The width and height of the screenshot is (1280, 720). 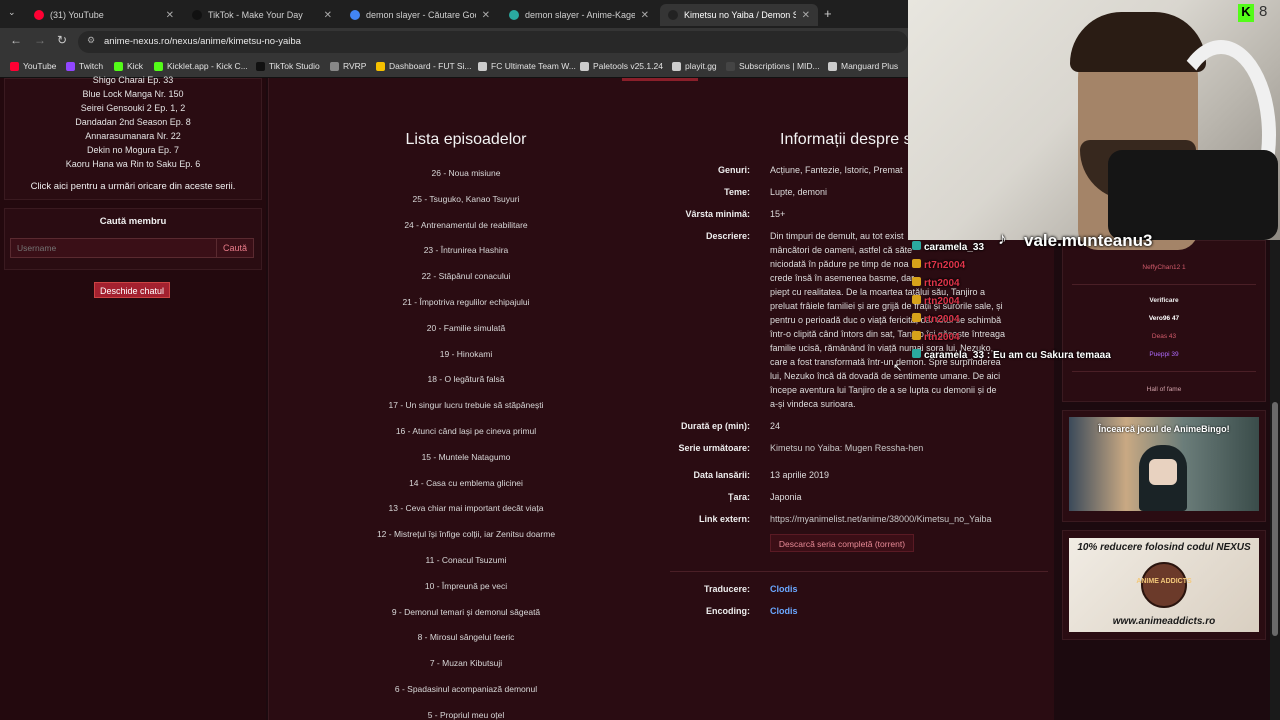 What do you see at coordinates (40, 40) in the screenshot?
I see `forward-arrow-icon: →` at bounding box center [40, 40].